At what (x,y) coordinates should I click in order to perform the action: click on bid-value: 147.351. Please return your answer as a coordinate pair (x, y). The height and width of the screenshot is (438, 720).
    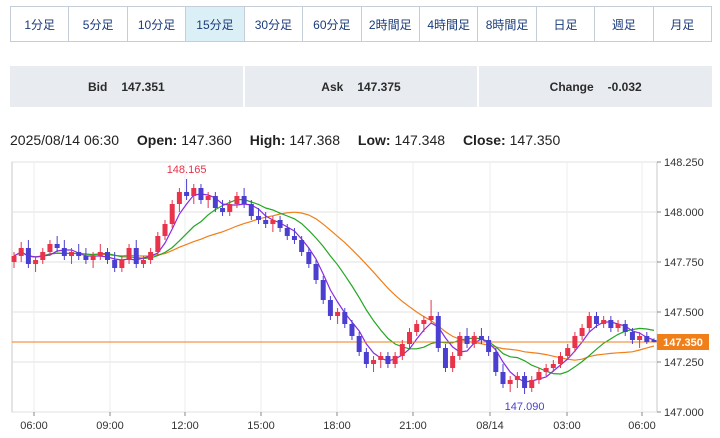
    Looking at the image, I should click on (143, 86).